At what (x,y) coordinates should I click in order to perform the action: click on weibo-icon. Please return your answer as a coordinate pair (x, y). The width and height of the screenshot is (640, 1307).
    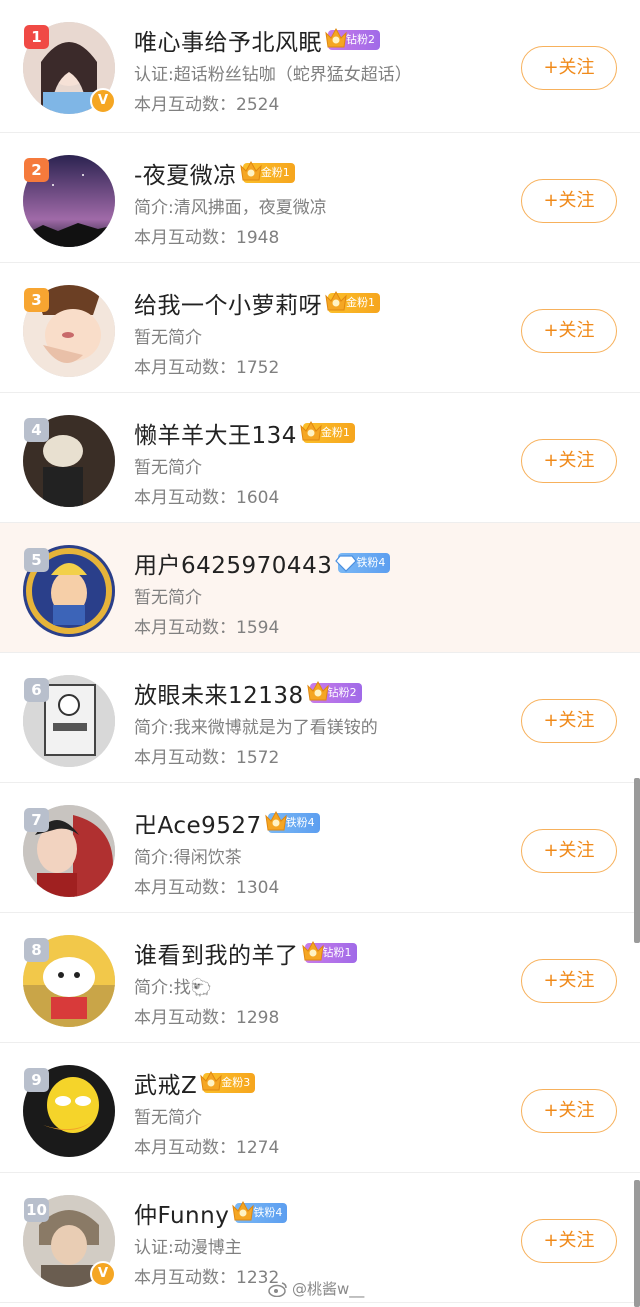
    Looking at the image, I should click on (277, 1289).